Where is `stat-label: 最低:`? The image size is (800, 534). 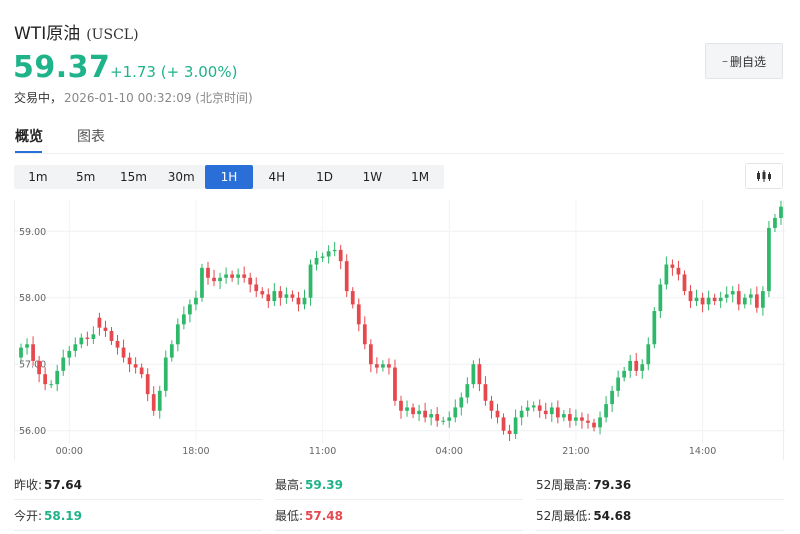
stat-label: 最低: is located at coordinates (289, 516).